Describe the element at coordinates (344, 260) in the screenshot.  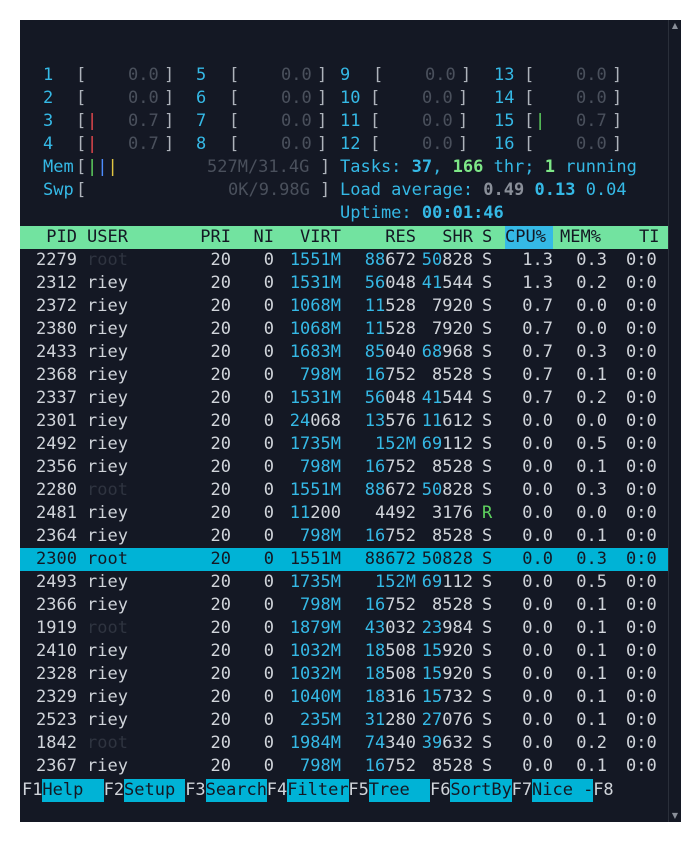
I see `process-row: 2279 root 20 0 1551M 88672 50828 S 1.3 0.3 0:0` at that location.